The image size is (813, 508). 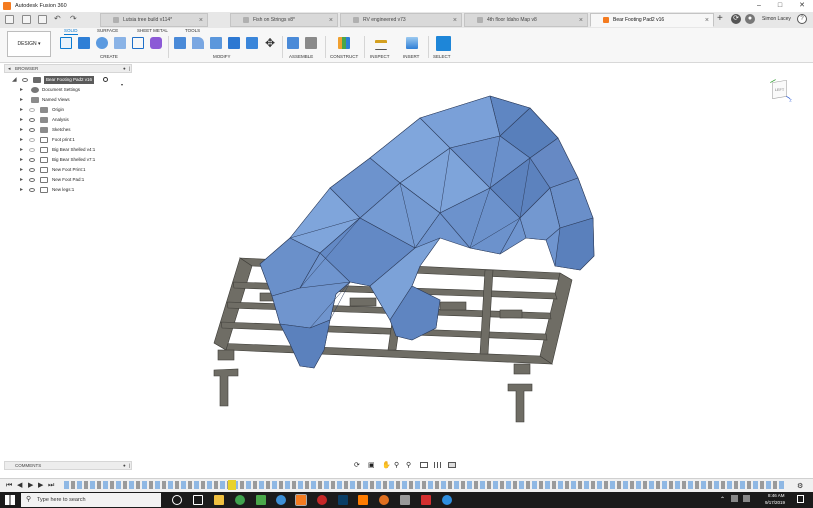 What do you see at coordinates (66, 43) in the screenshot?
I see `create-sketch-icon` at bounding box center [66, 43].